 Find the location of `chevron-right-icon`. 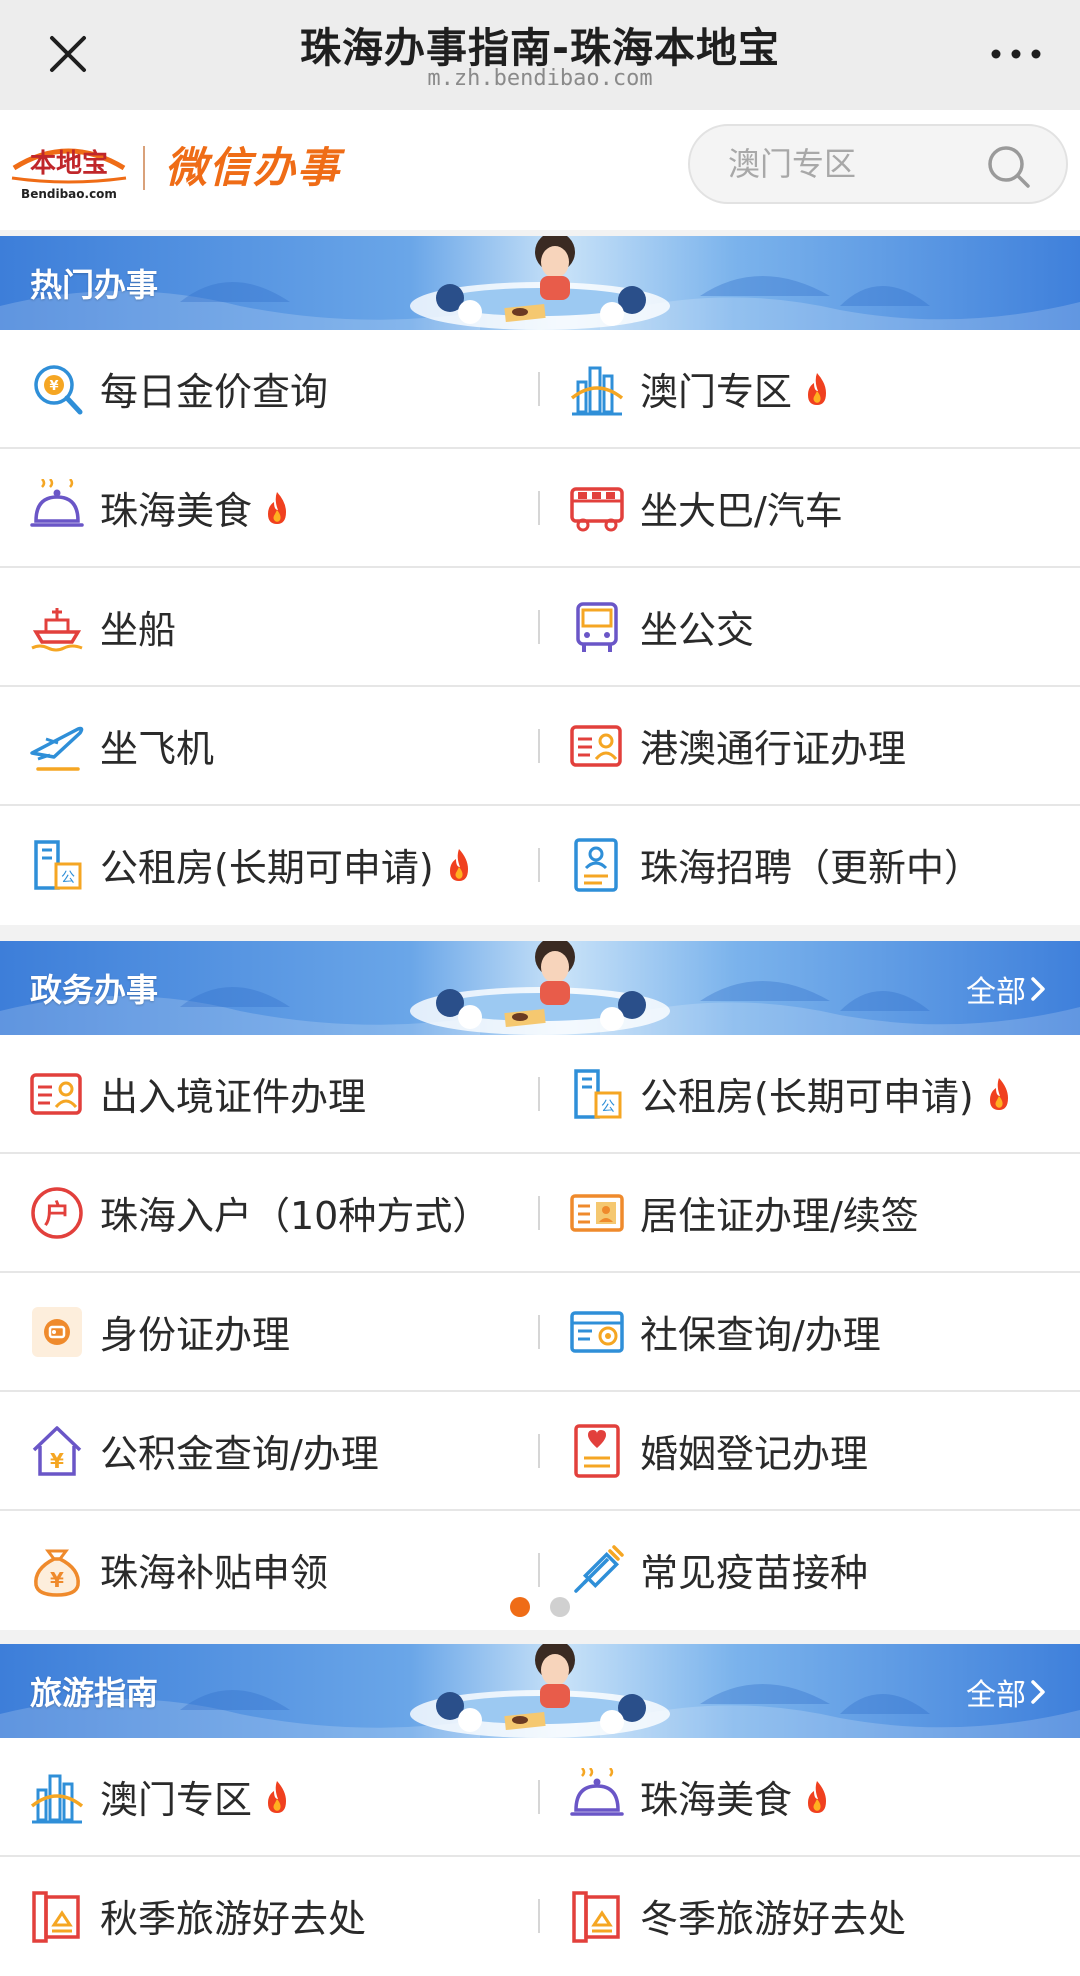

chevron-right-icon is located at coordinates (1038, 1692).